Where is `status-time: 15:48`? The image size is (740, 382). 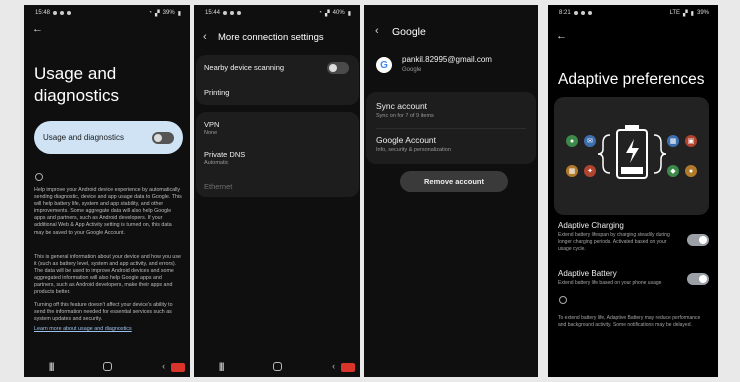
status-time: 15:48 is located at coordinates (43, 13).